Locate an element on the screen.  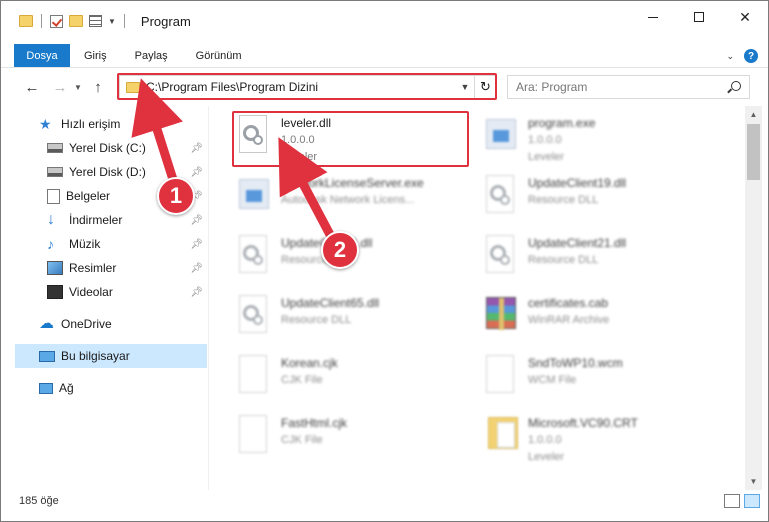
status-bar: 185 öğe is located at coordinates (384, 501).